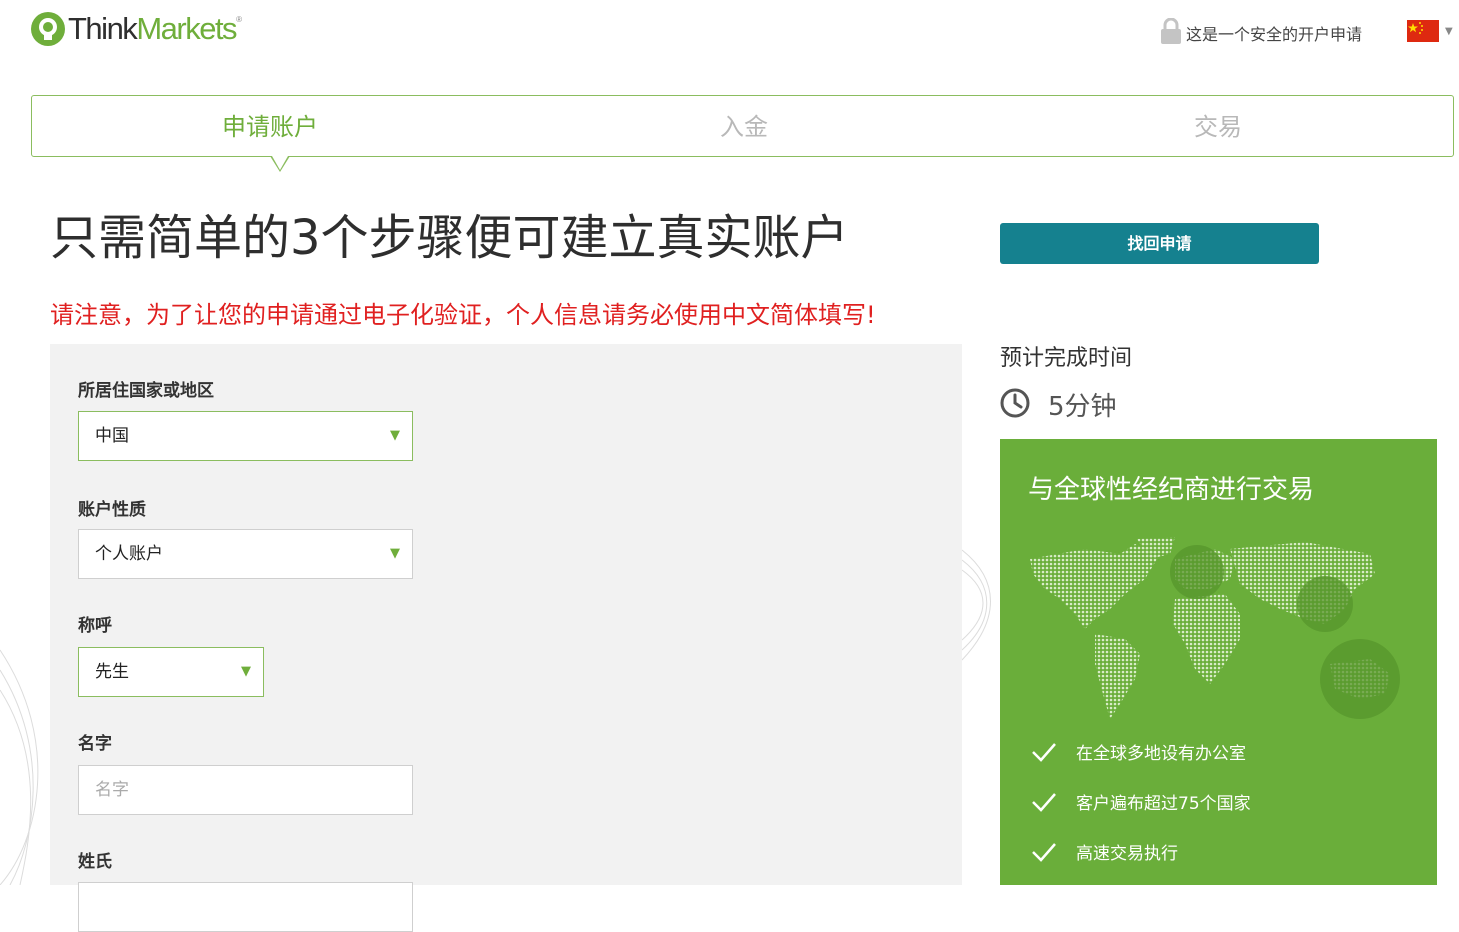 The height and width of the screenshot is (932, 1459). What do you see at coordinates (95, 626) in the screenshot?
I see `salutation-label: 称呼` at bounding box center [95, 626].